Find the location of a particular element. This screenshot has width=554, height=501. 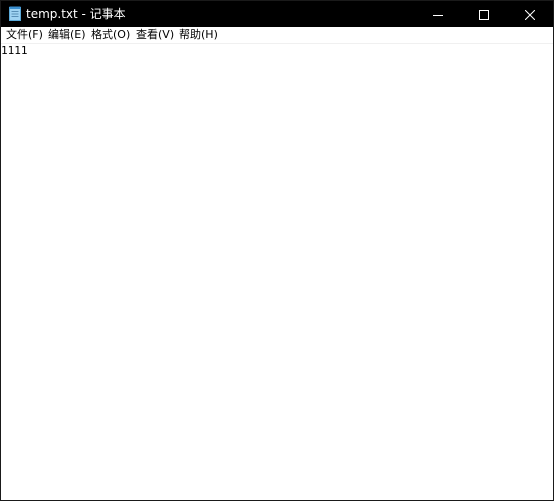

close-button is located at coordinates (530, 14).